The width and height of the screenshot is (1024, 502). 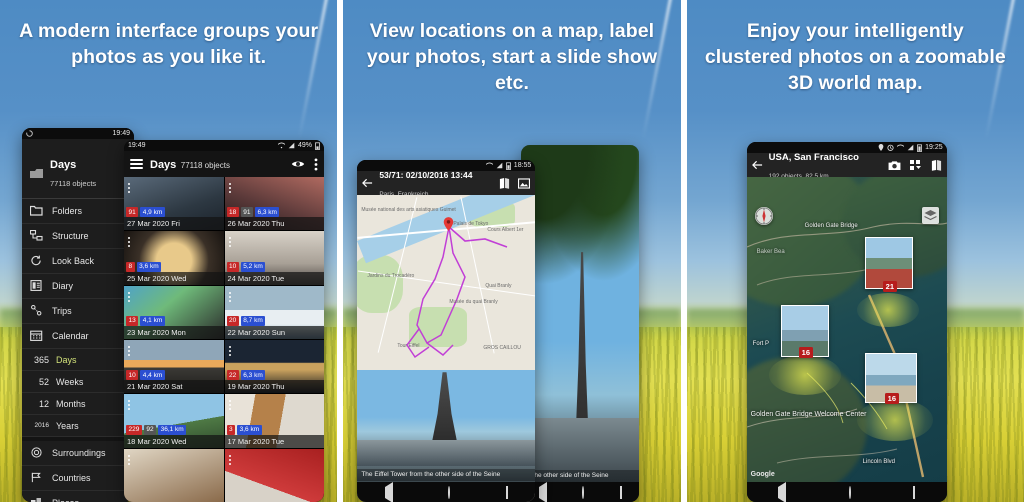 I want to click on drawer-item-label: Places, so click(x=65, y=500).